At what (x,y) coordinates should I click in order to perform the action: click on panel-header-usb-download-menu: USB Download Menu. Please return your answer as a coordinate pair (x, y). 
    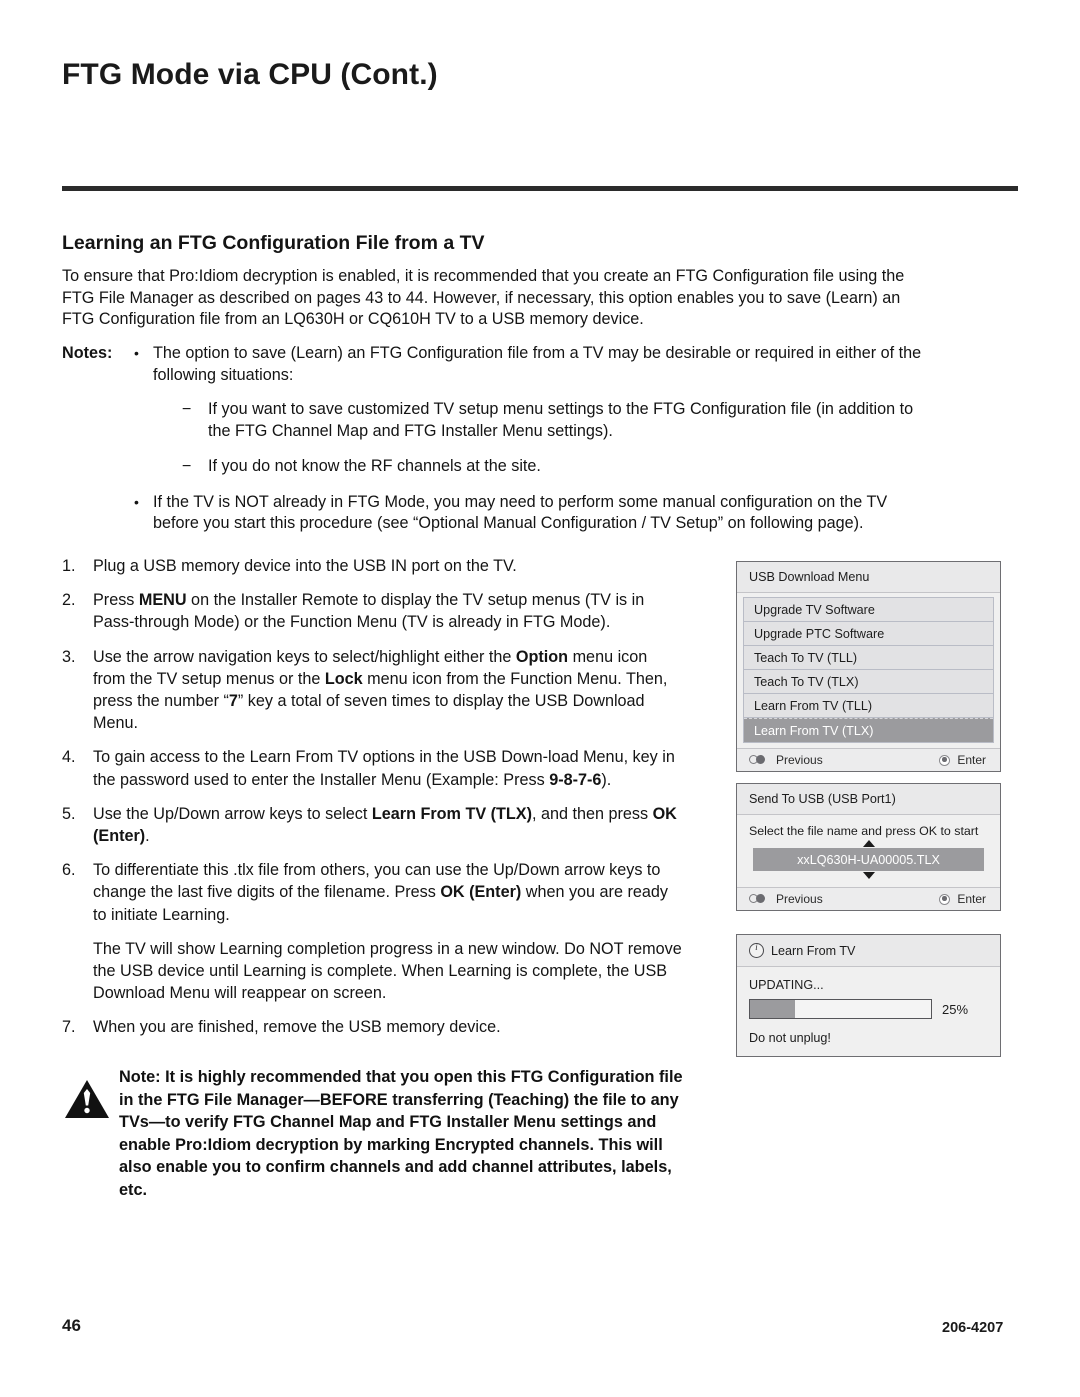
    Looking at the image, I should click on (868, 577).